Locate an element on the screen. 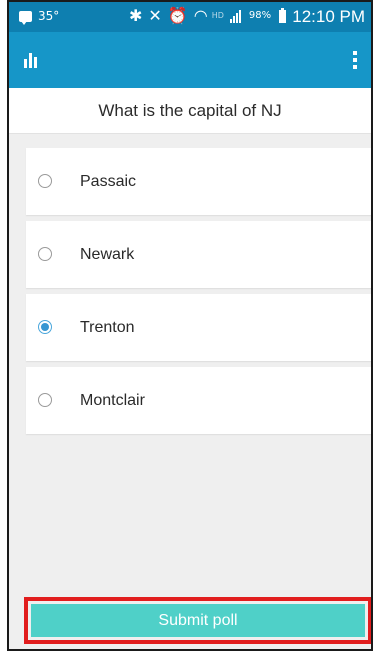 The image size is (376, 653). temperature-text: 35° is located at coordinates (49, 16).